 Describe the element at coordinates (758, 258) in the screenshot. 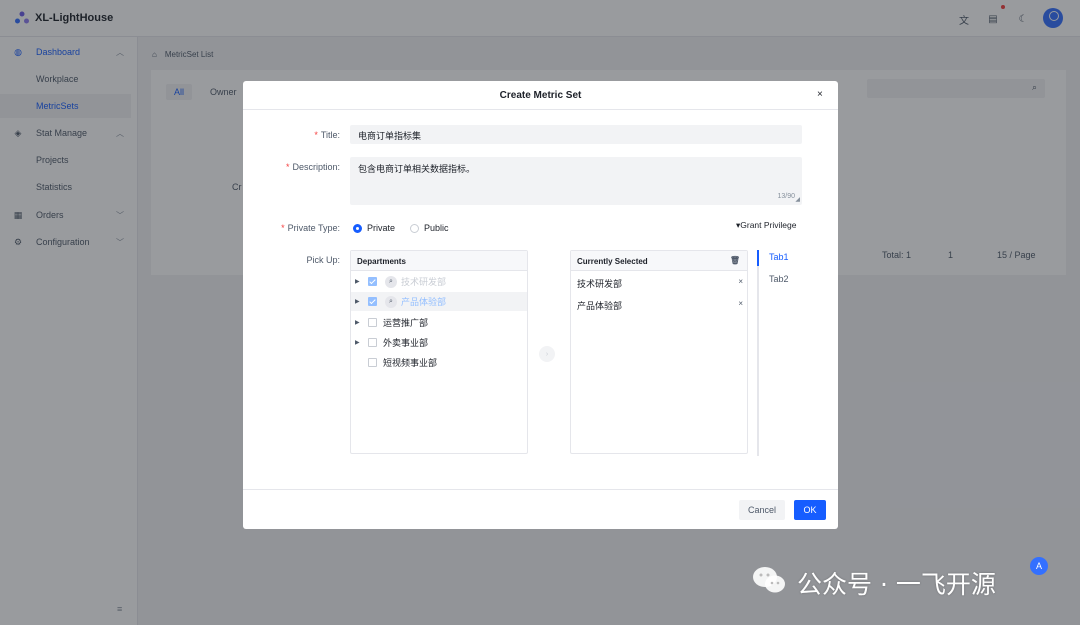

I see `active-tab-indicator` at that location.